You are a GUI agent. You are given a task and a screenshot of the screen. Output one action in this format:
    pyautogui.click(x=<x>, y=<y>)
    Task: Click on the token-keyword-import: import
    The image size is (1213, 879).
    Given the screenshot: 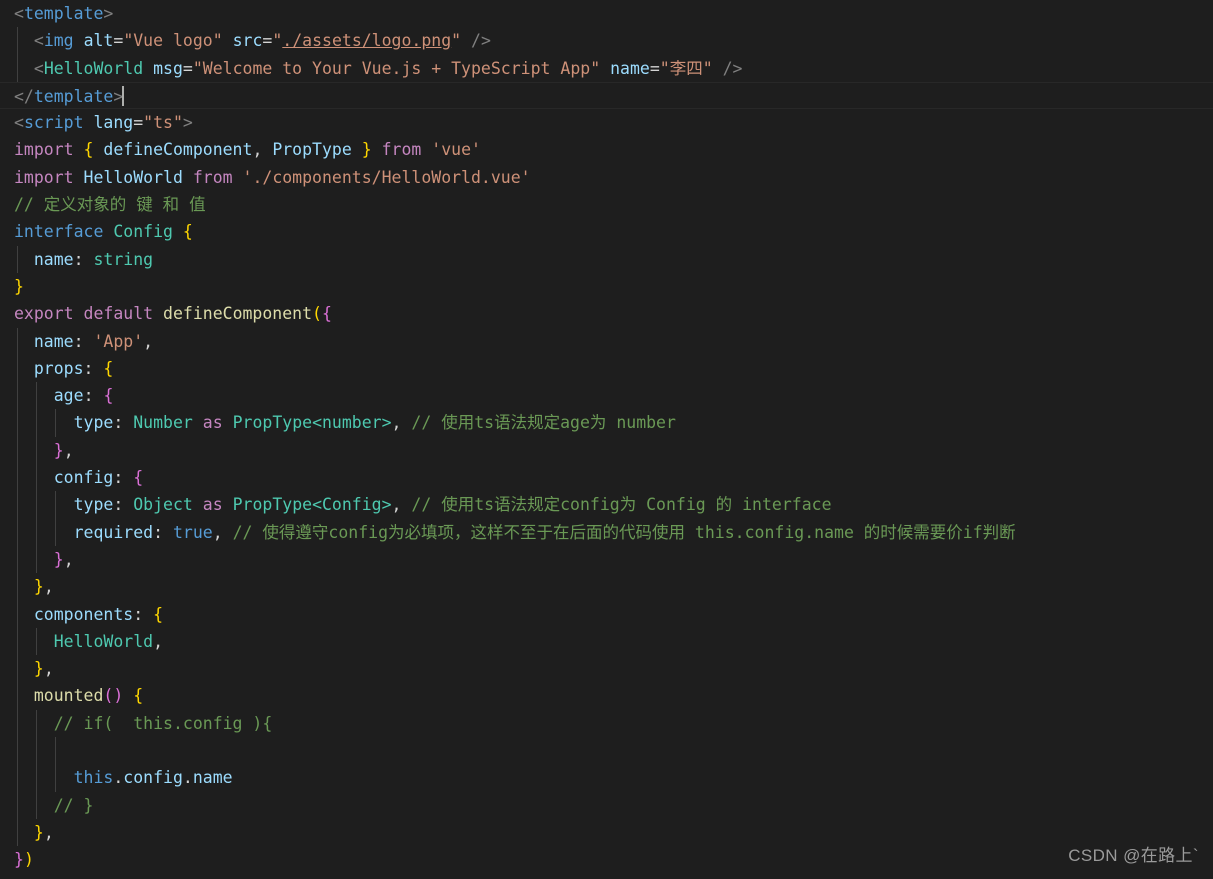 What is the action you would take?
    pyautogui.click(x=44, y=150)
    